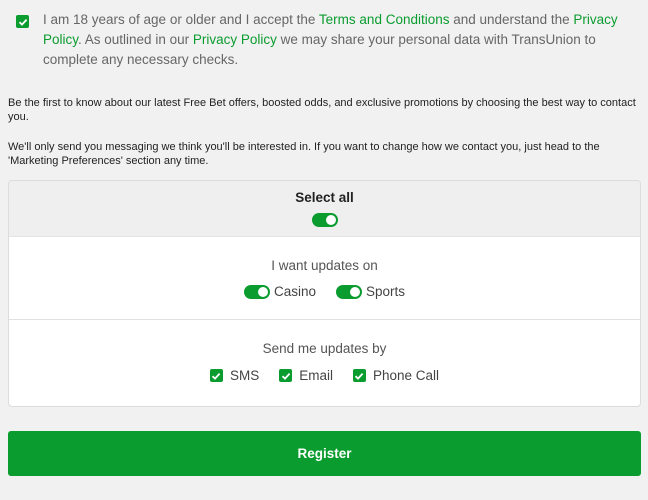 The width and height of the screenshot is (648, 500). Describe the element at coordinates (256, 291) in the screenshot. I see `casino-toggle` at that location.